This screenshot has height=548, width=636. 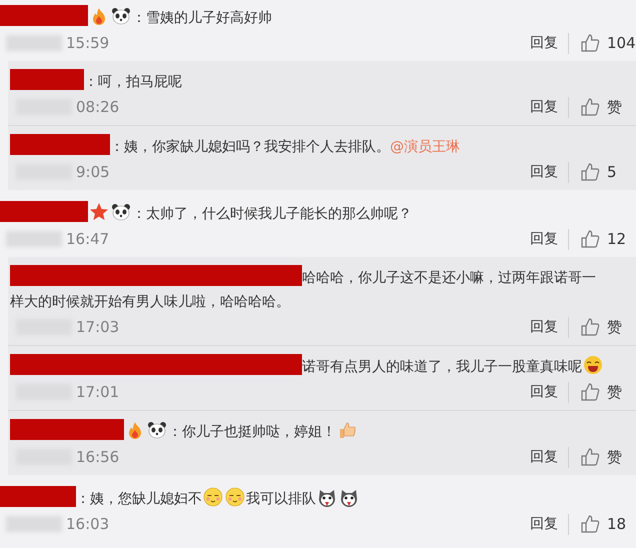 What do you see at coordinates (88, 43) in the screenshot?
I see `comment-time: 15:59` at bounding box center [88, 43].